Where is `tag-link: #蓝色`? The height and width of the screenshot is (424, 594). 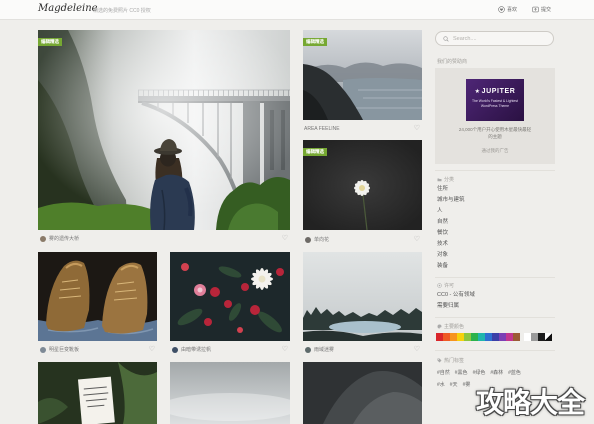 tag-link: #蓝色 is located at coordinates (514, 372).